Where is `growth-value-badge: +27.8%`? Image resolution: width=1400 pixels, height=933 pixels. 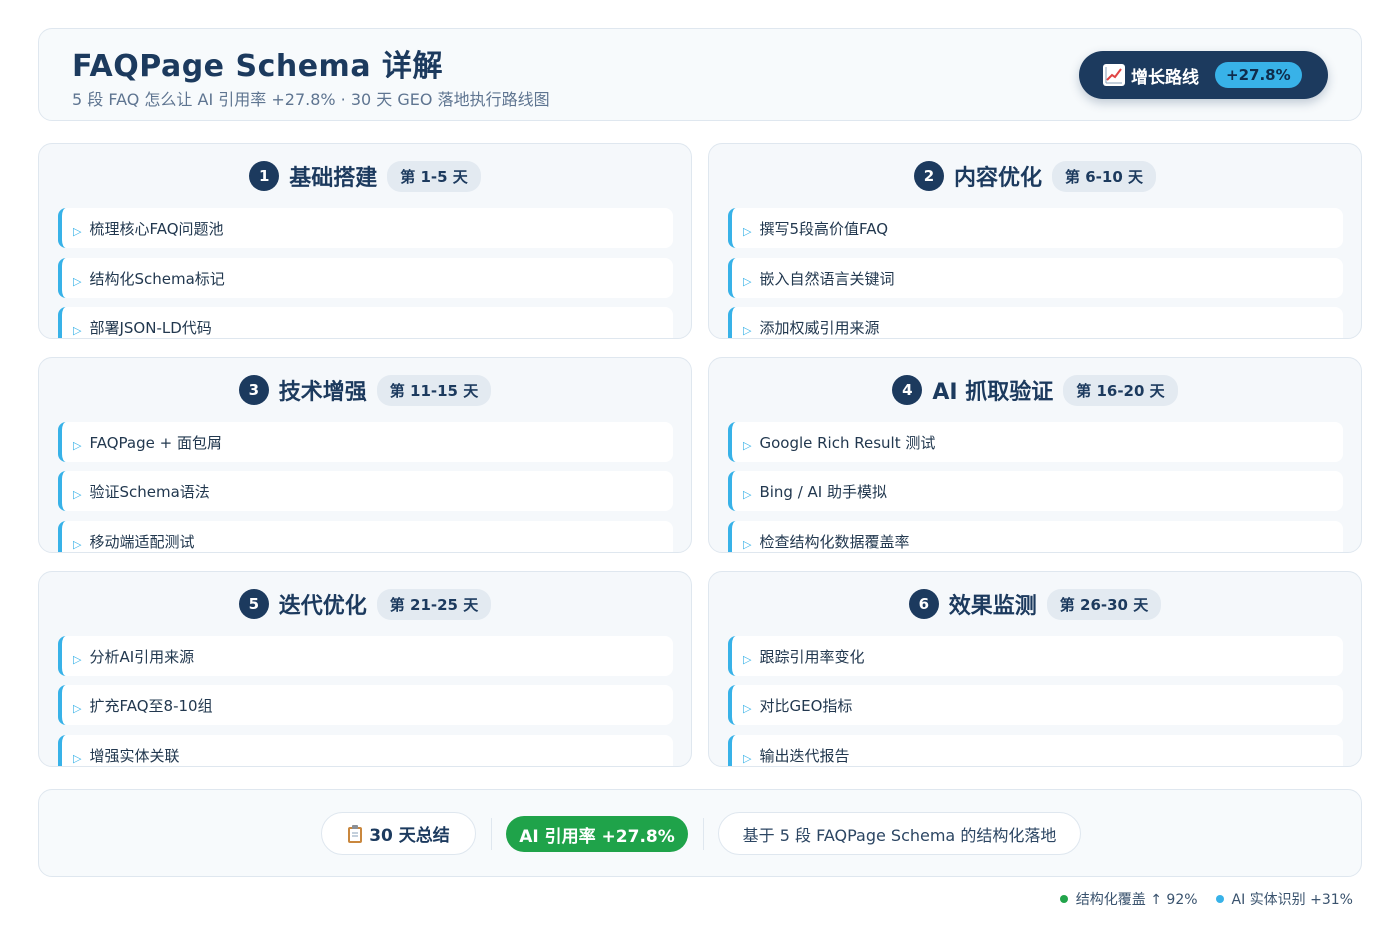 growth-value-badge: +27.8% is located at coordinates (1258, 75).